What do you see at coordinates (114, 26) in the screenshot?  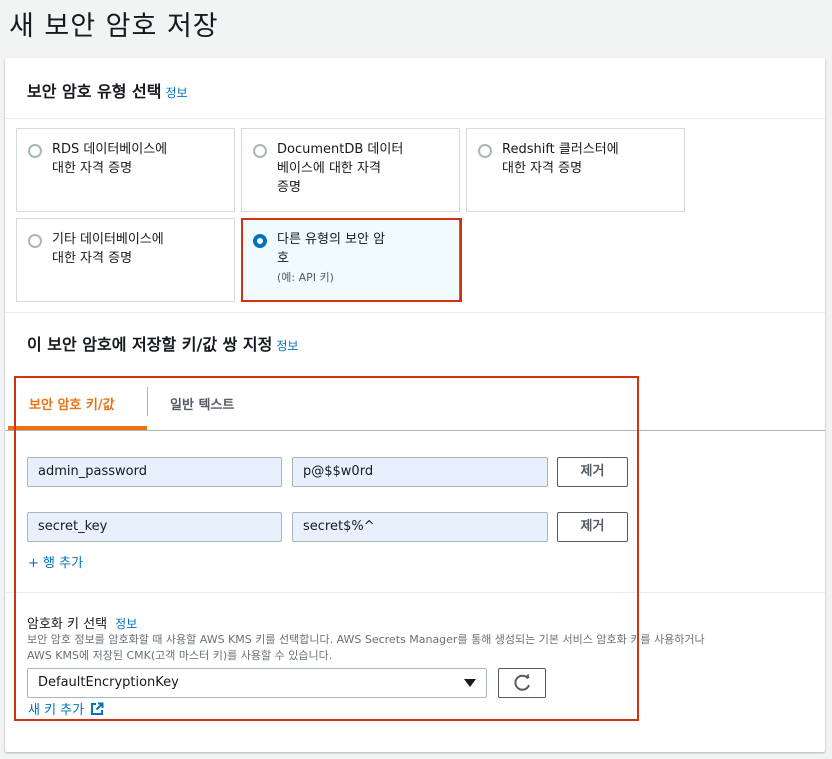 I see `page-title: 새 보안 암호 저장` at bounding box center [114, 26].